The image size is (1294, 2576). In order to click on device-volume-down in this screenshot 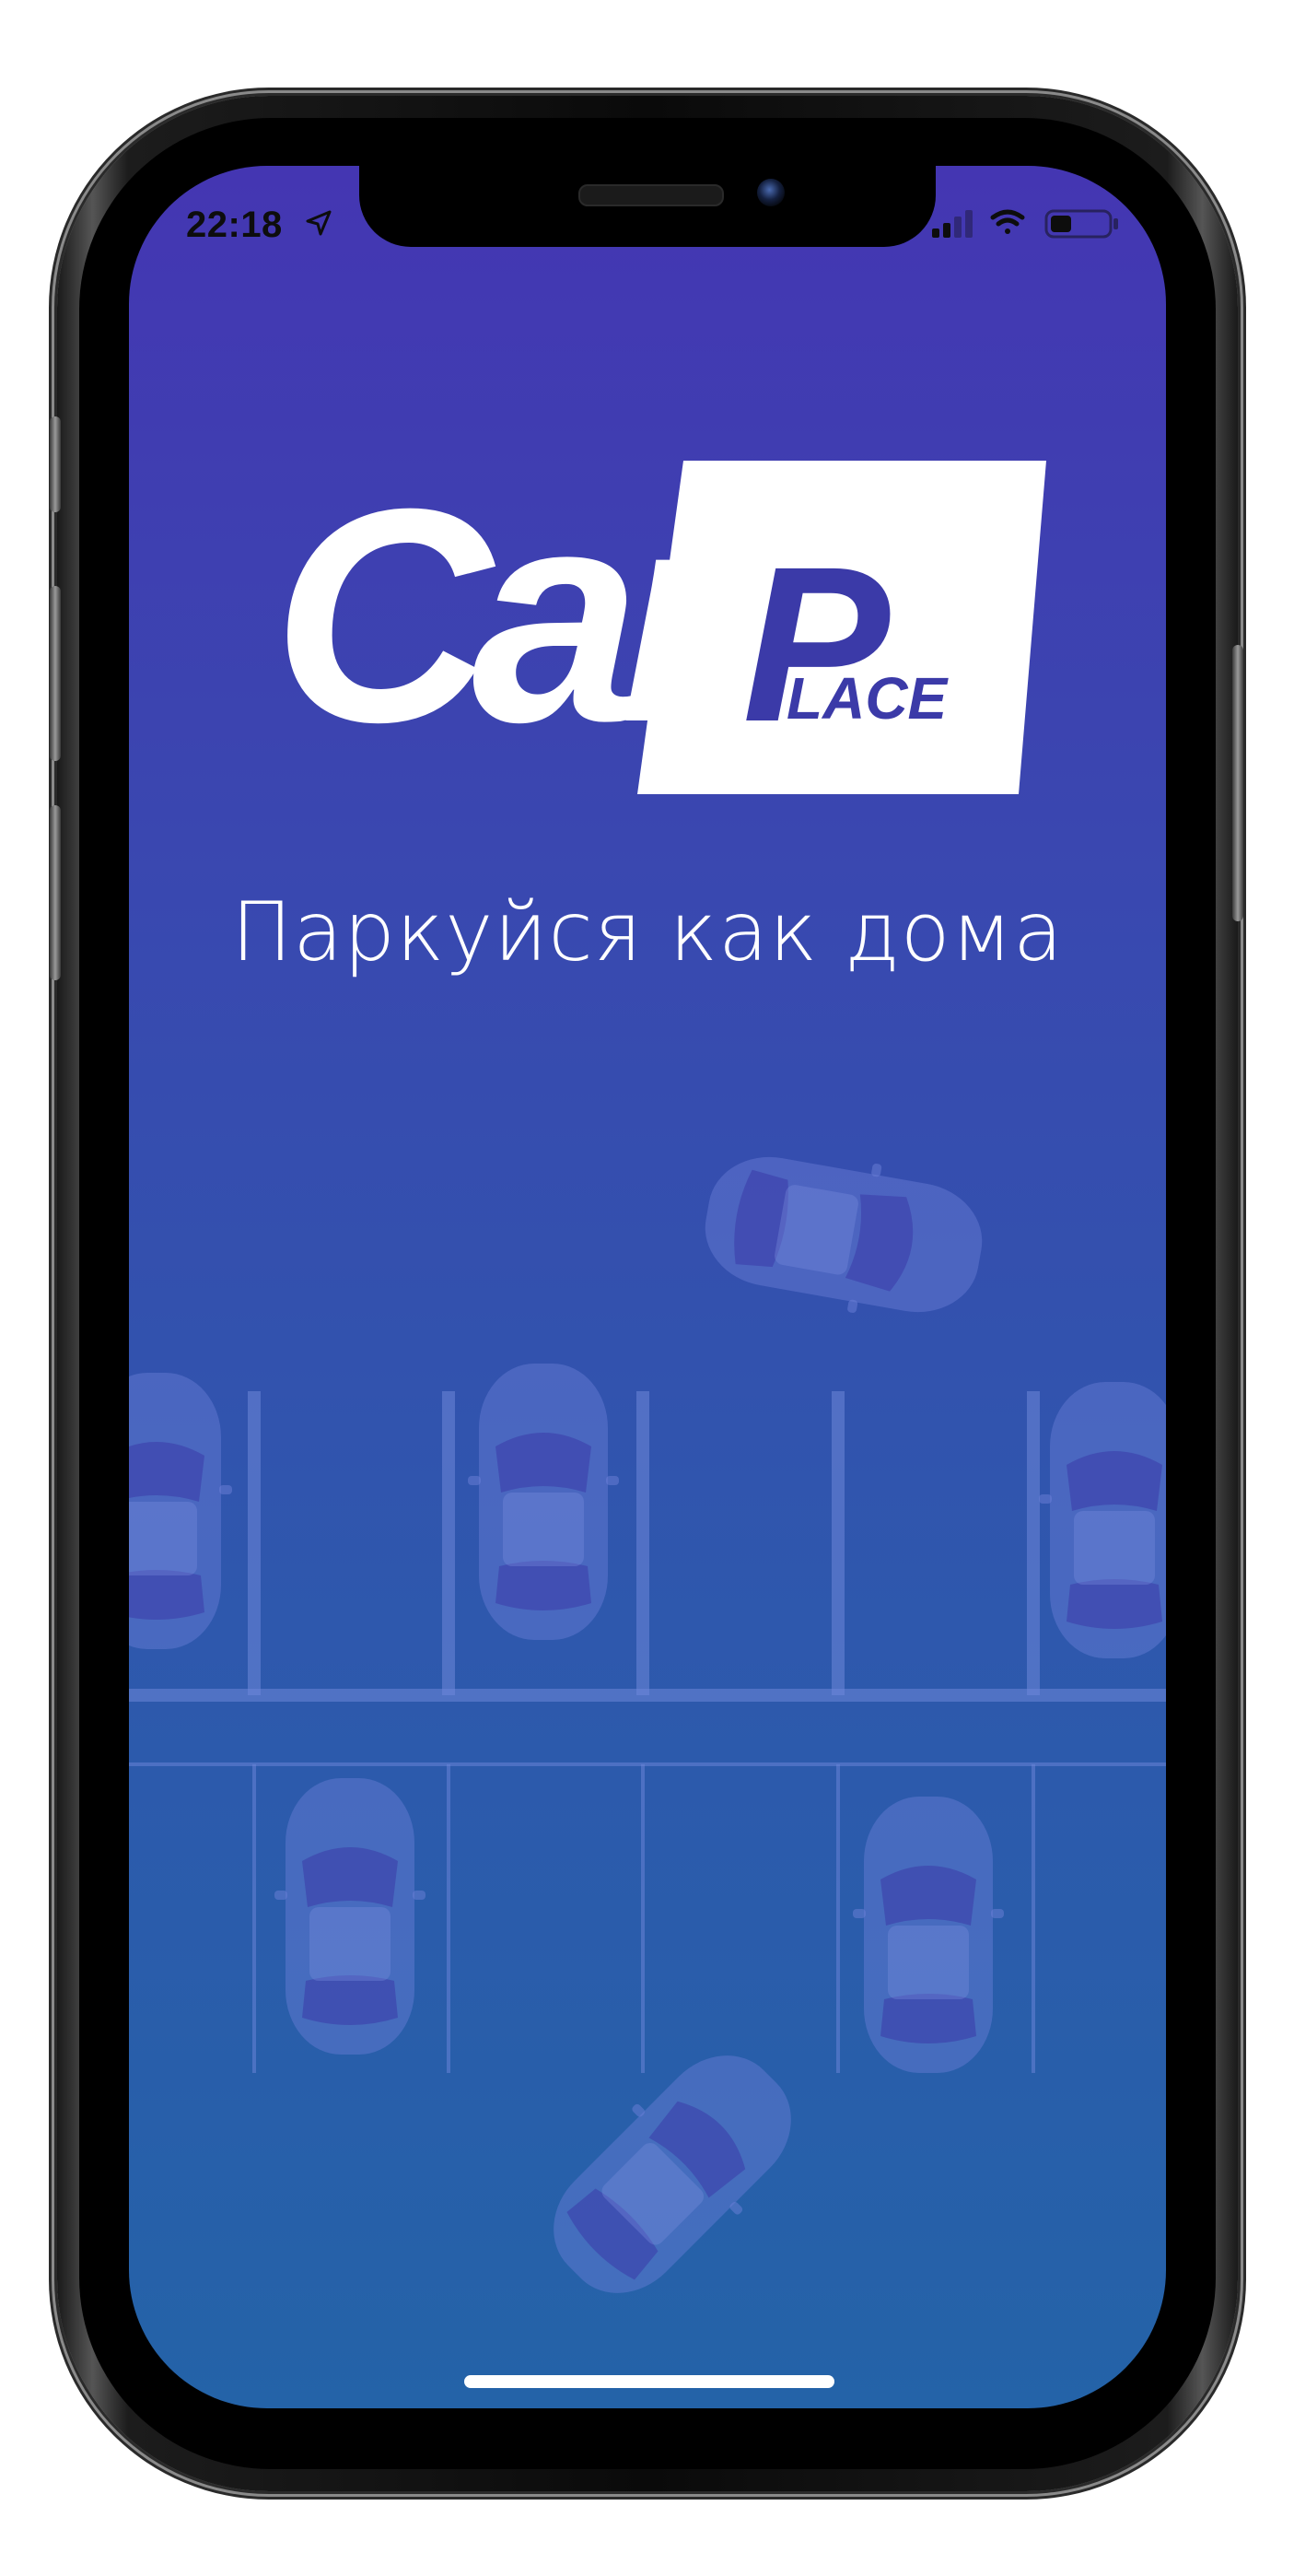, I will do `click(55, 892)`.